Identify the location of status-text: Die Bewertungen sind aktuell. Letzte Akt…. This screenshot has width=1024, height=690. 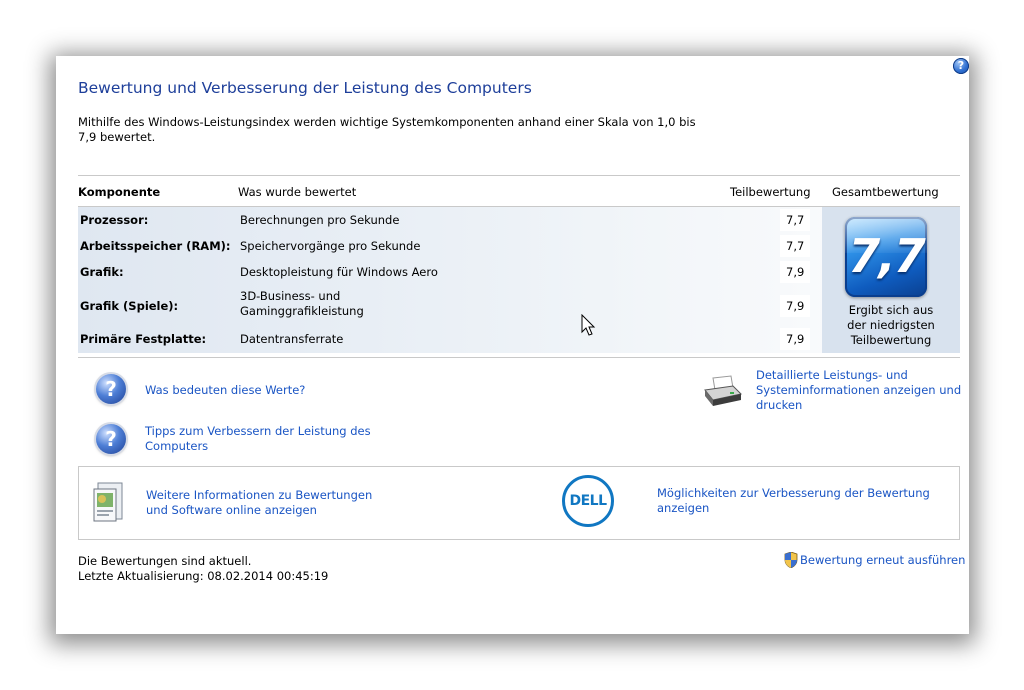
(203, 569).